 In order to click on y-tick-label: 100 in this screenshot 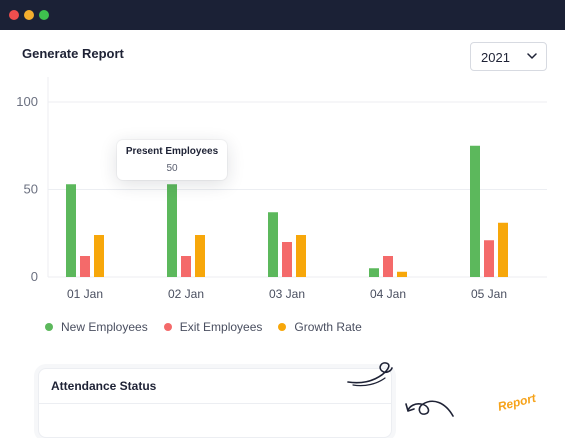, I will do `click(27, 101)`.